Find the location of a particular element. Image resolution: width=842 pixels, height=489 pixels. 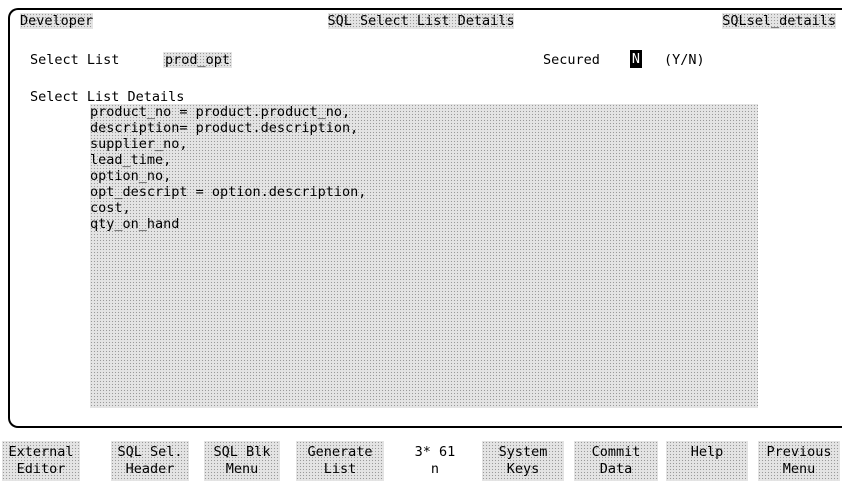

fkey-line1: 3* 61 is located at coordinates (435, 452).